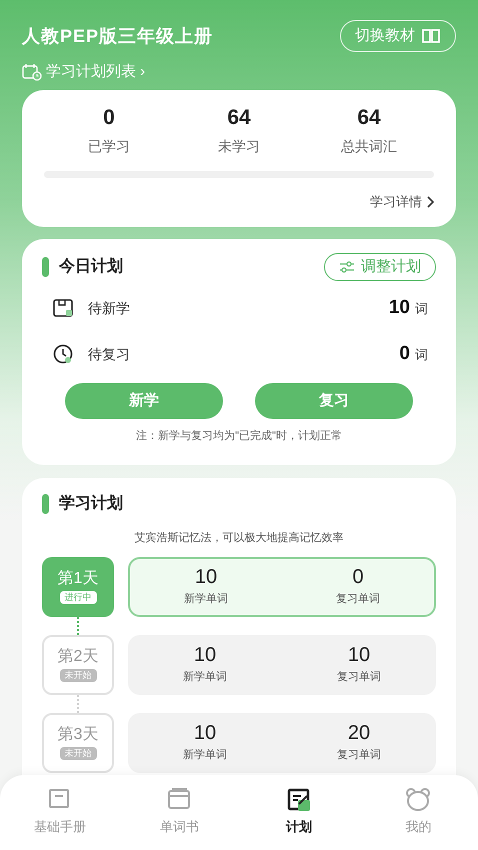  I want to click on section-title: 今日计划, so click(91, 266).